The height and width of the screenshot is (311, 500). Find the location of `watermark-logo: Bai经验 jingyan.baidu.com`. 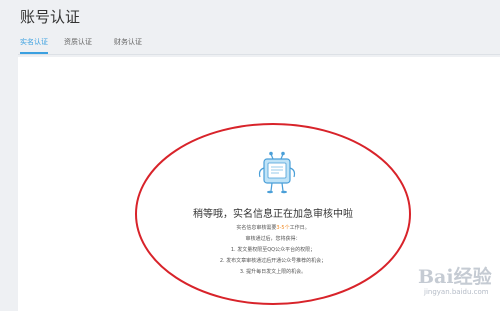

watermark-logo: Bai经验 jingyan.baidu.com is located at coordinates (451, 281).